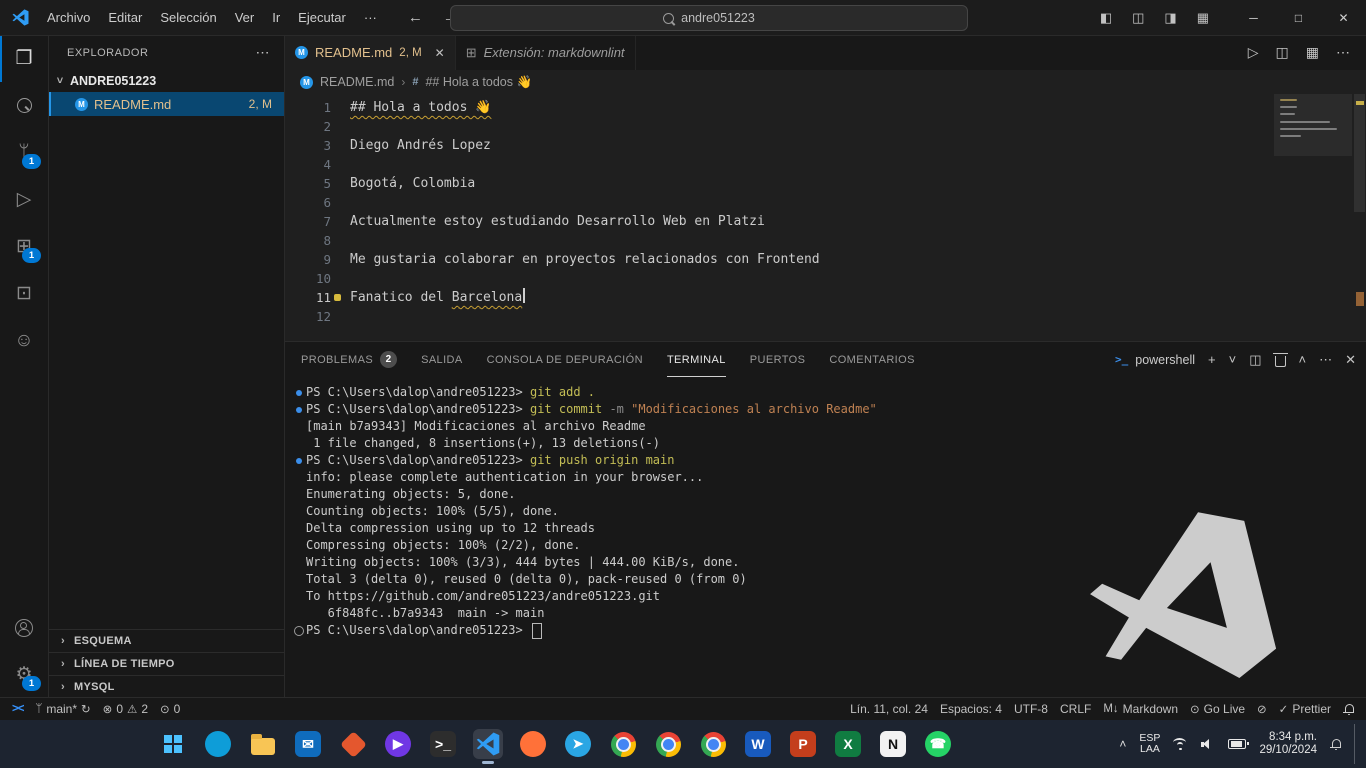 This screenshot has height=768, width=1366. Describe the element at coordinates (24, 105) in the screenshot. I see `activitybar-search` at that location.